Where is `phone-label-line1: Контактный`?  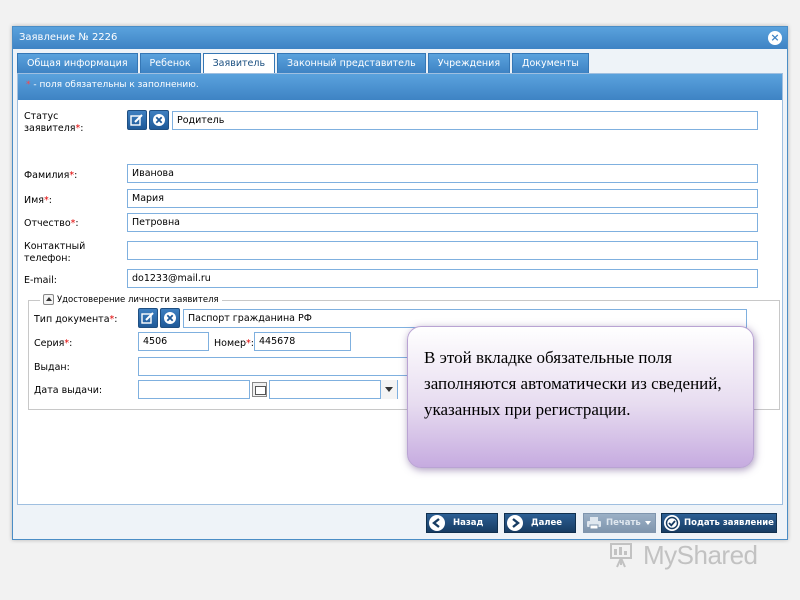 phone-label-line1: Контактный is located at coordinates (55, 246).